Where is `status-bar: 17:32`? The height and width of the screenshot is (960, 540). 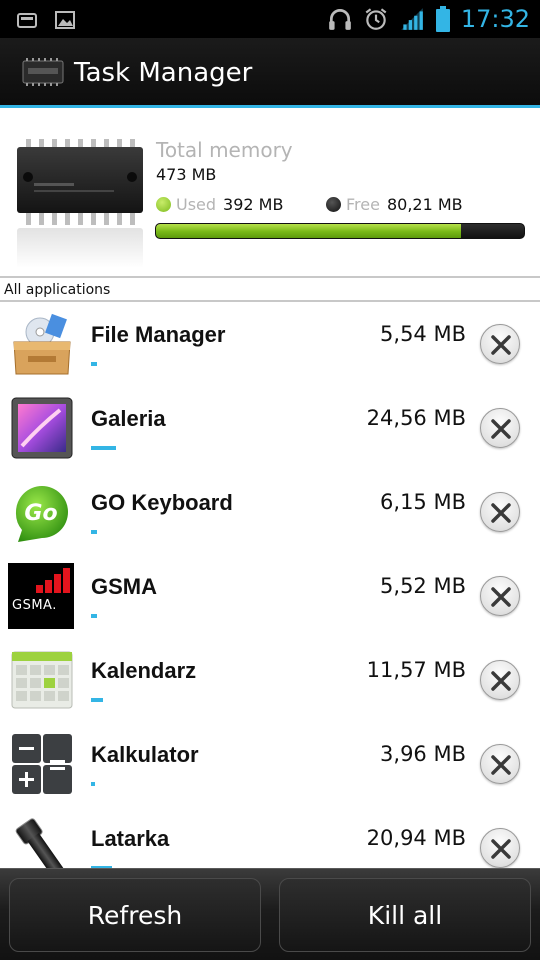
status-bar: 17:32 is located at coordinates (270, 19).